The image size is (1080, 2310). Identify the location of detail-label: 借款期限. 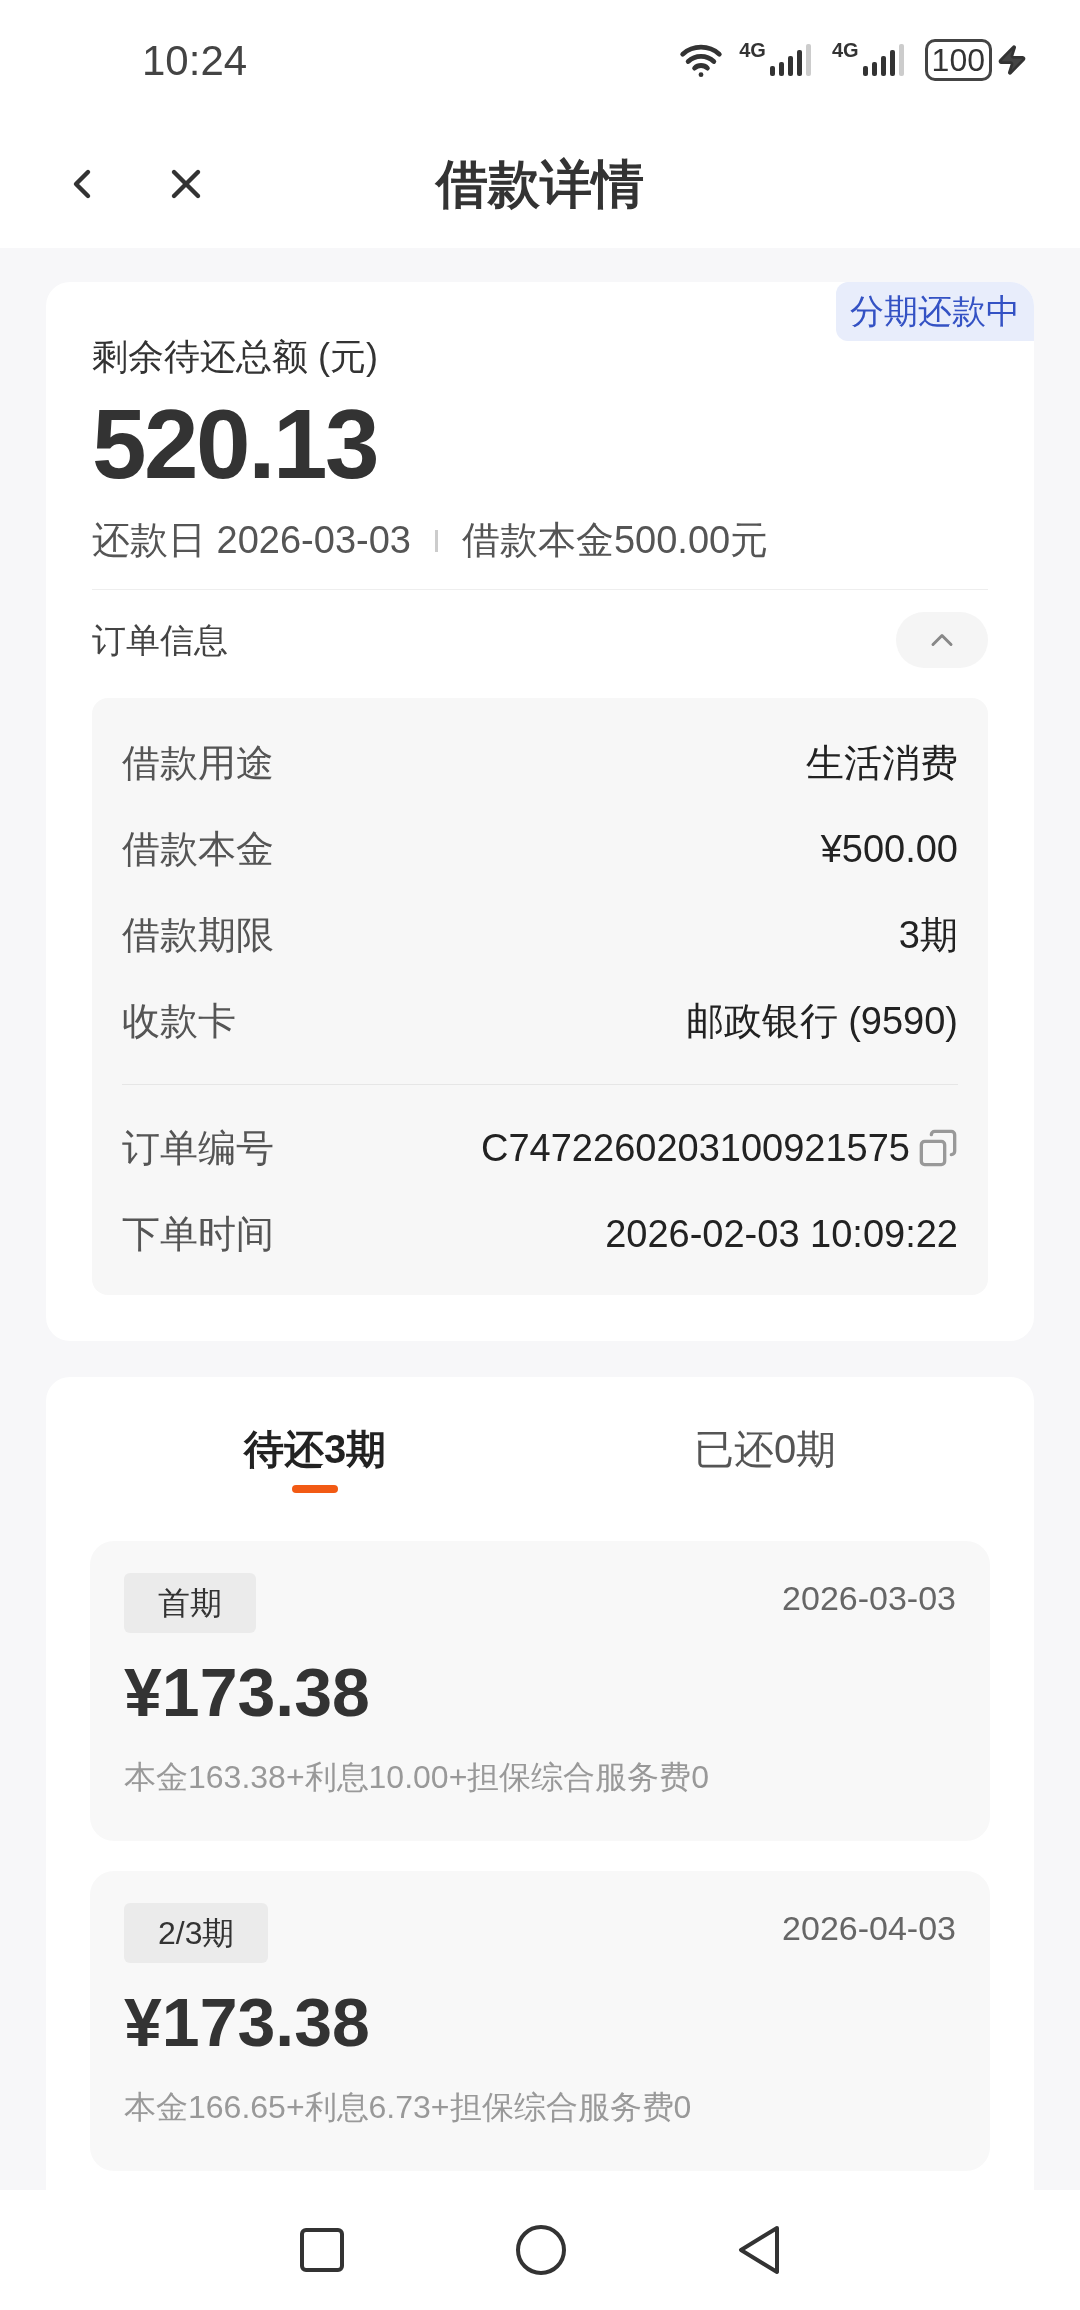
(198, 935).